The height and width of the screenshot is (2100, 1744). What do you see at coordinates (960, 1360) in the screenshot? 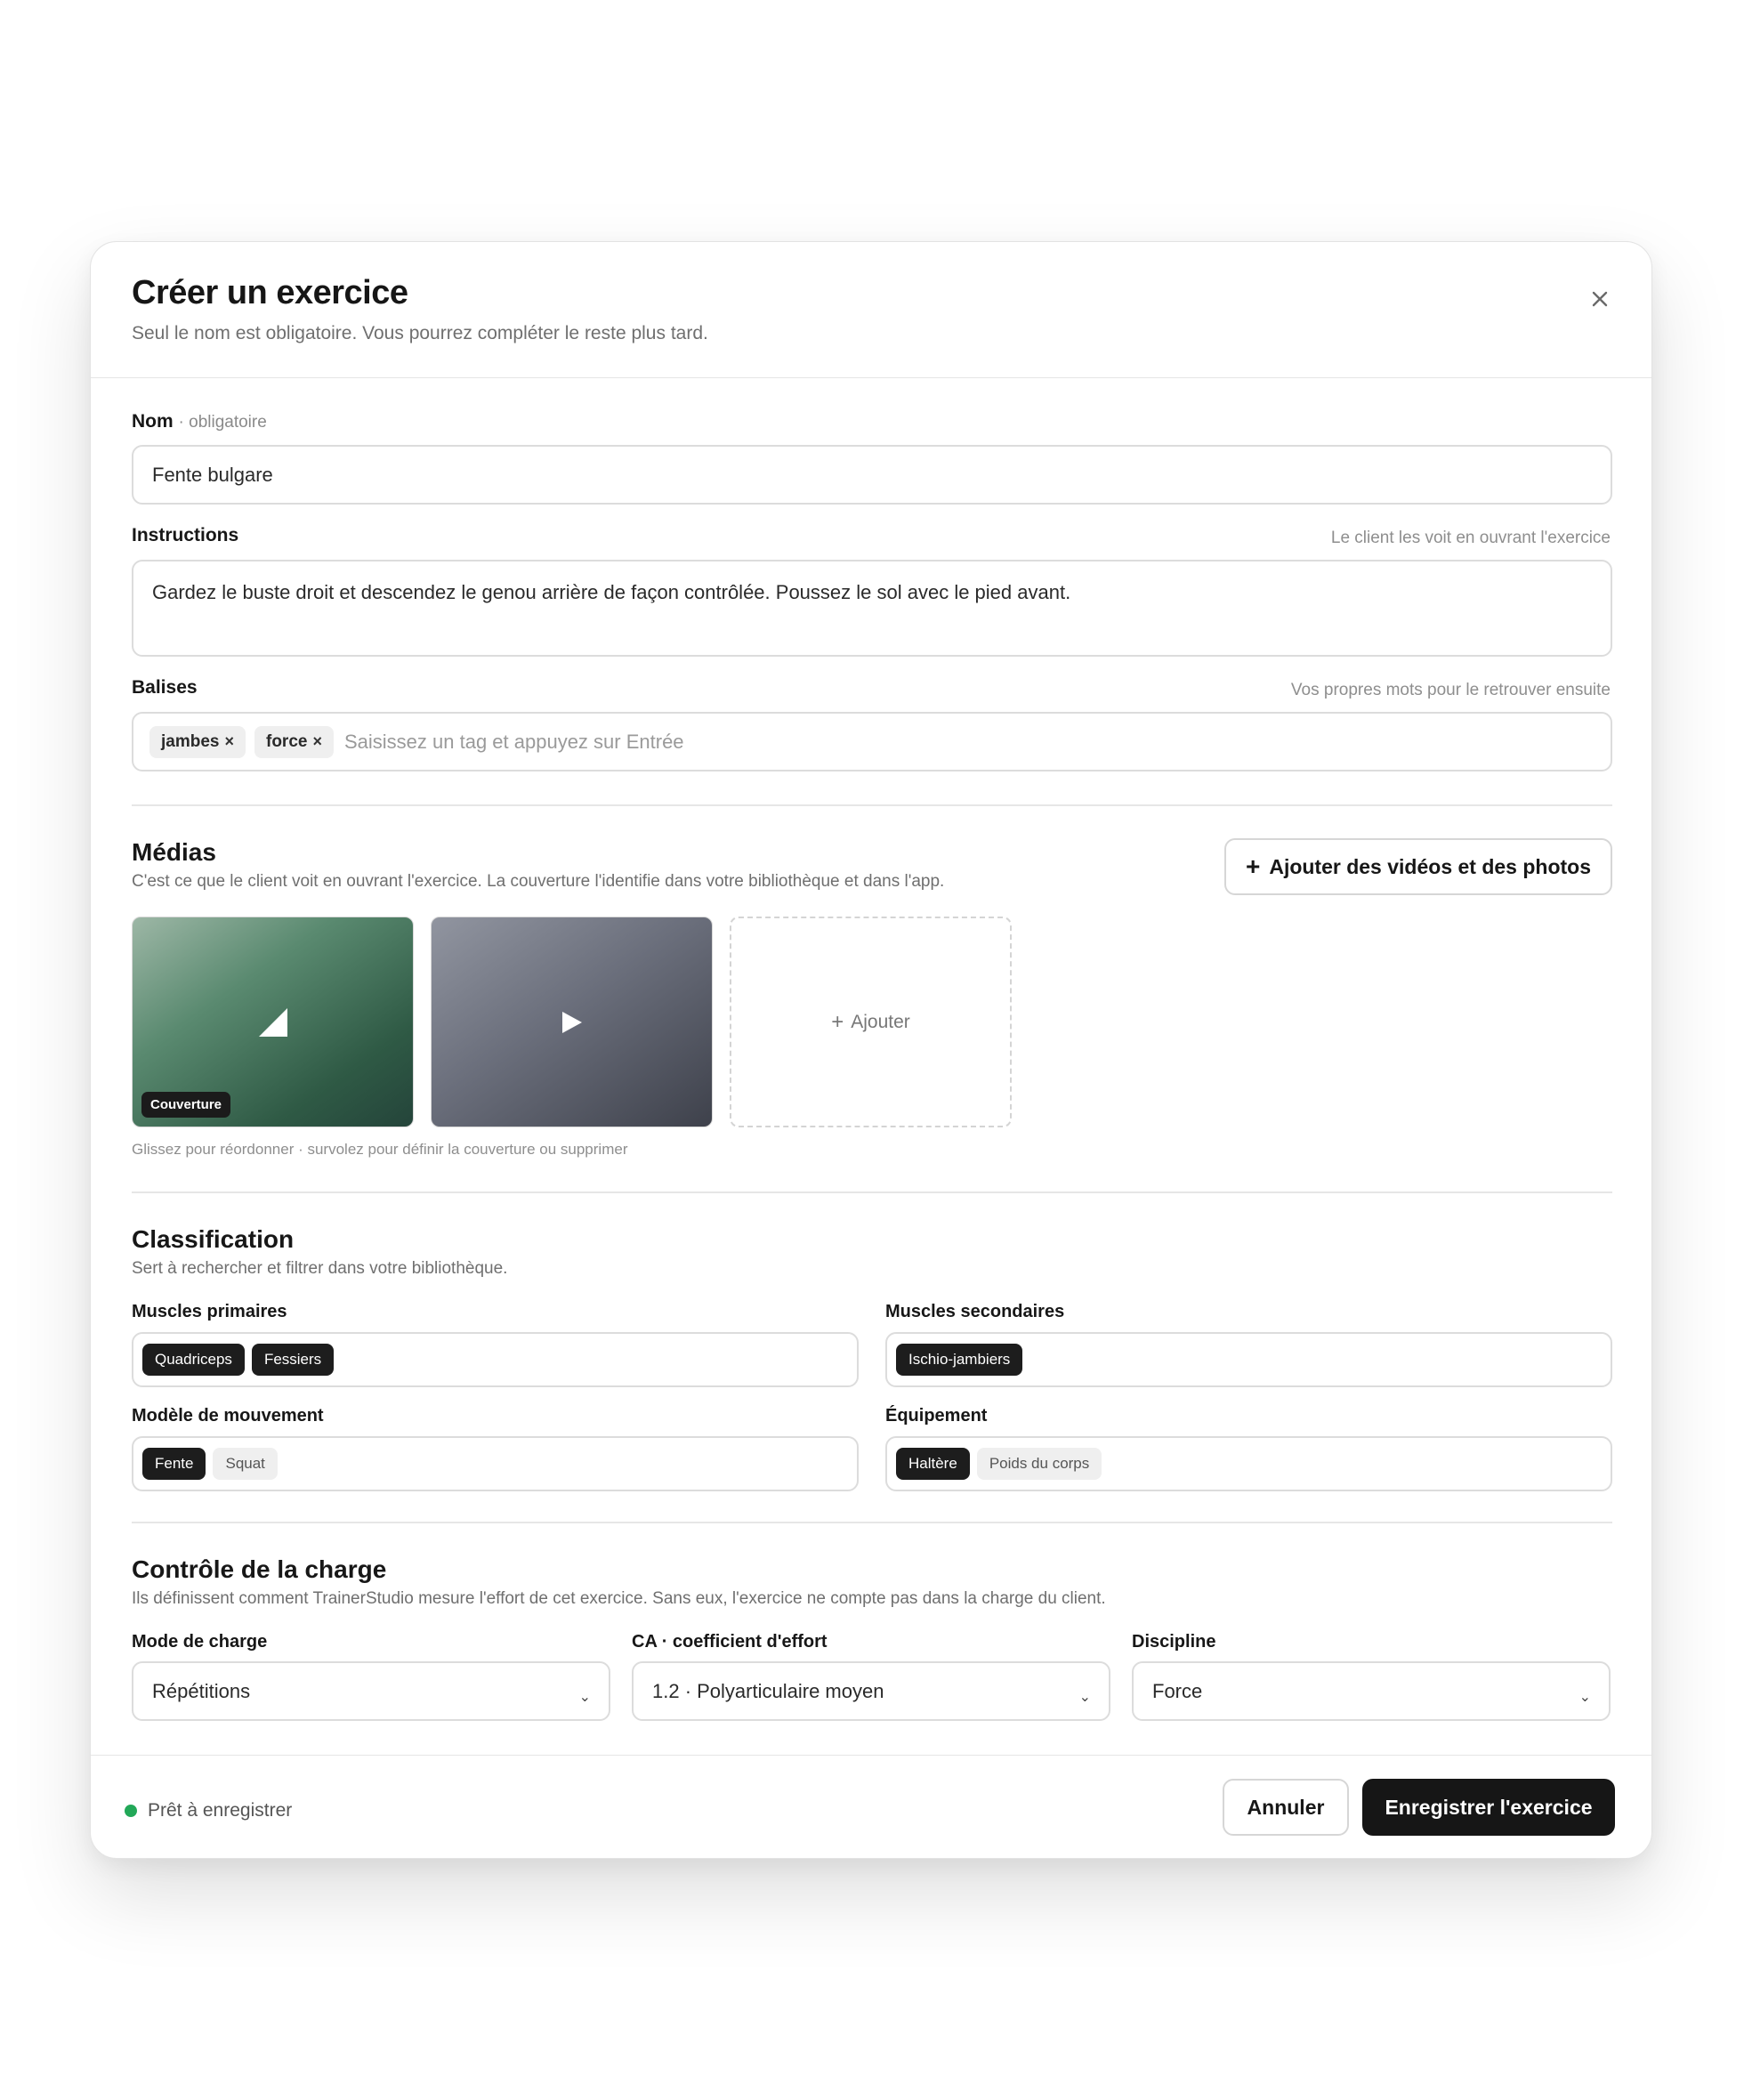
I see `muscle-chip: Ischio-jambiers` at bounding box center [960, 1360].